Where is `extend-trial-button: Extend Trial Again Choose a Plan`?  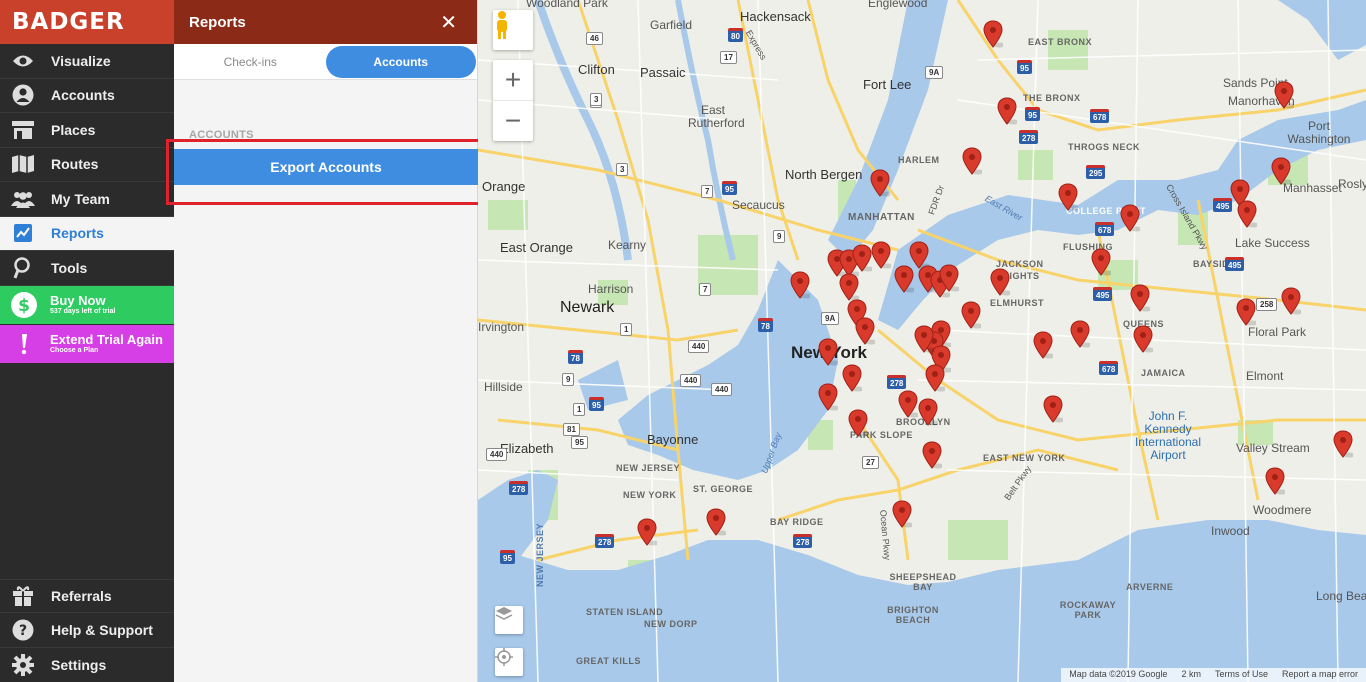 extend-trial-button: Extend Trial Again Choose a Plan is located at coordinates (87, 344).